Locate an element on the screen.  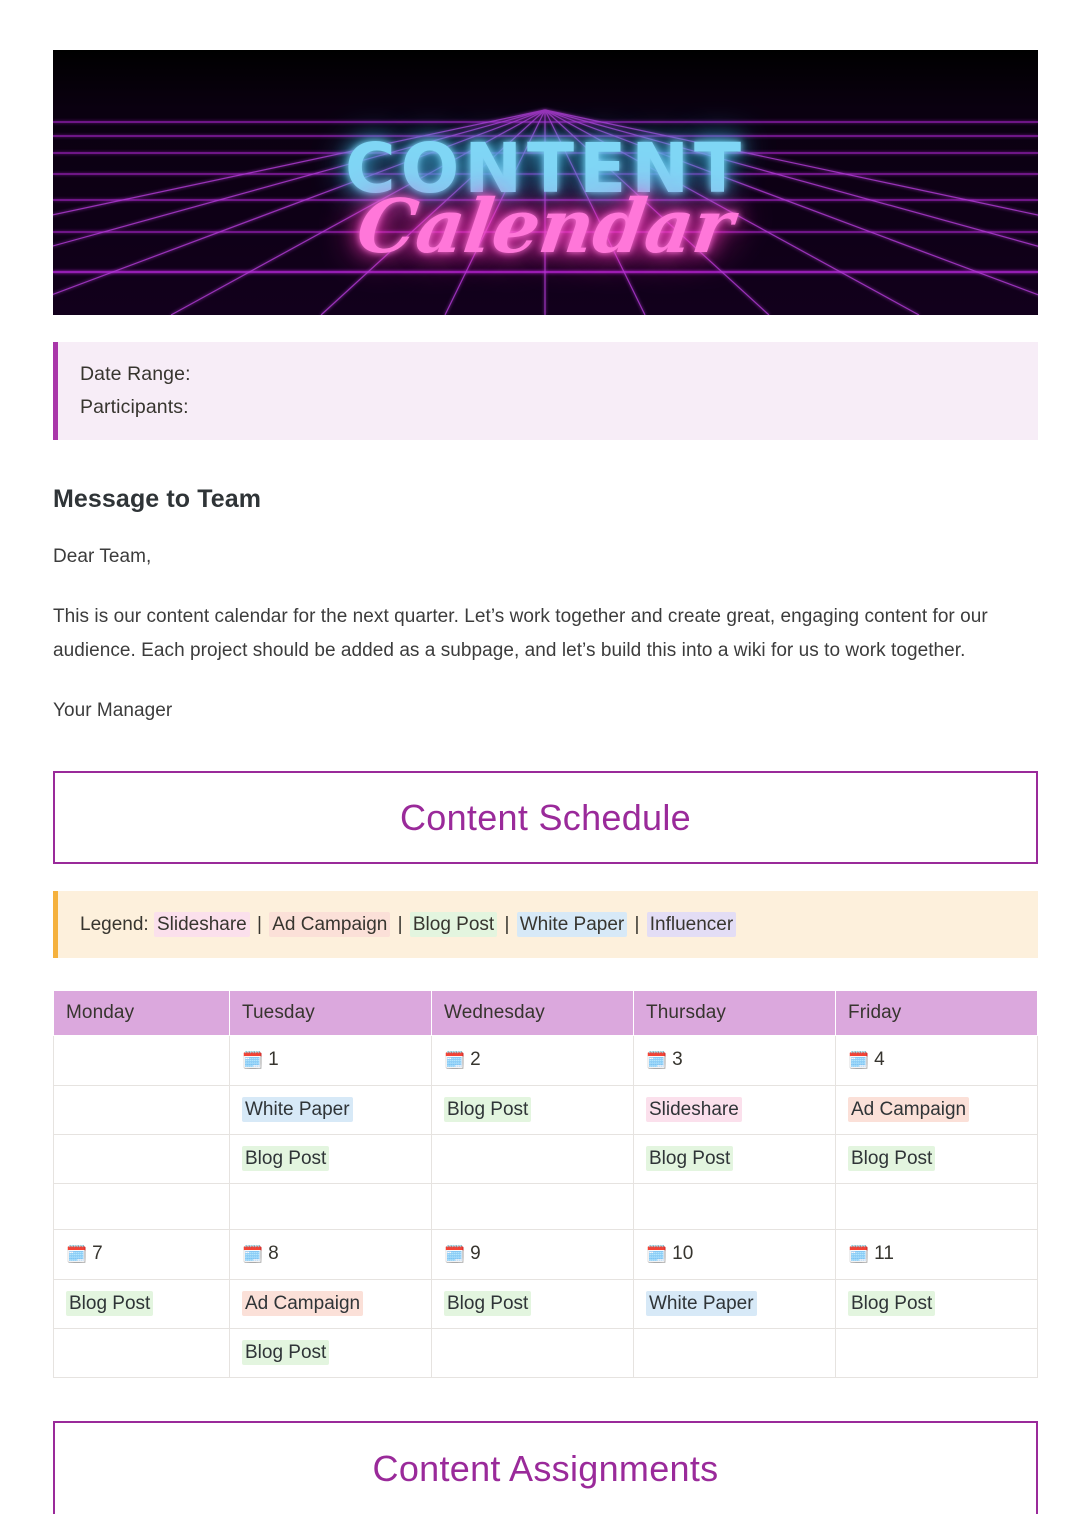
calendar-date-row: 🗓️ 7 🗓️ 8 🗓️ 9 🗓️ 10 🗓️ 11 is located at coordinates (545, 1254).